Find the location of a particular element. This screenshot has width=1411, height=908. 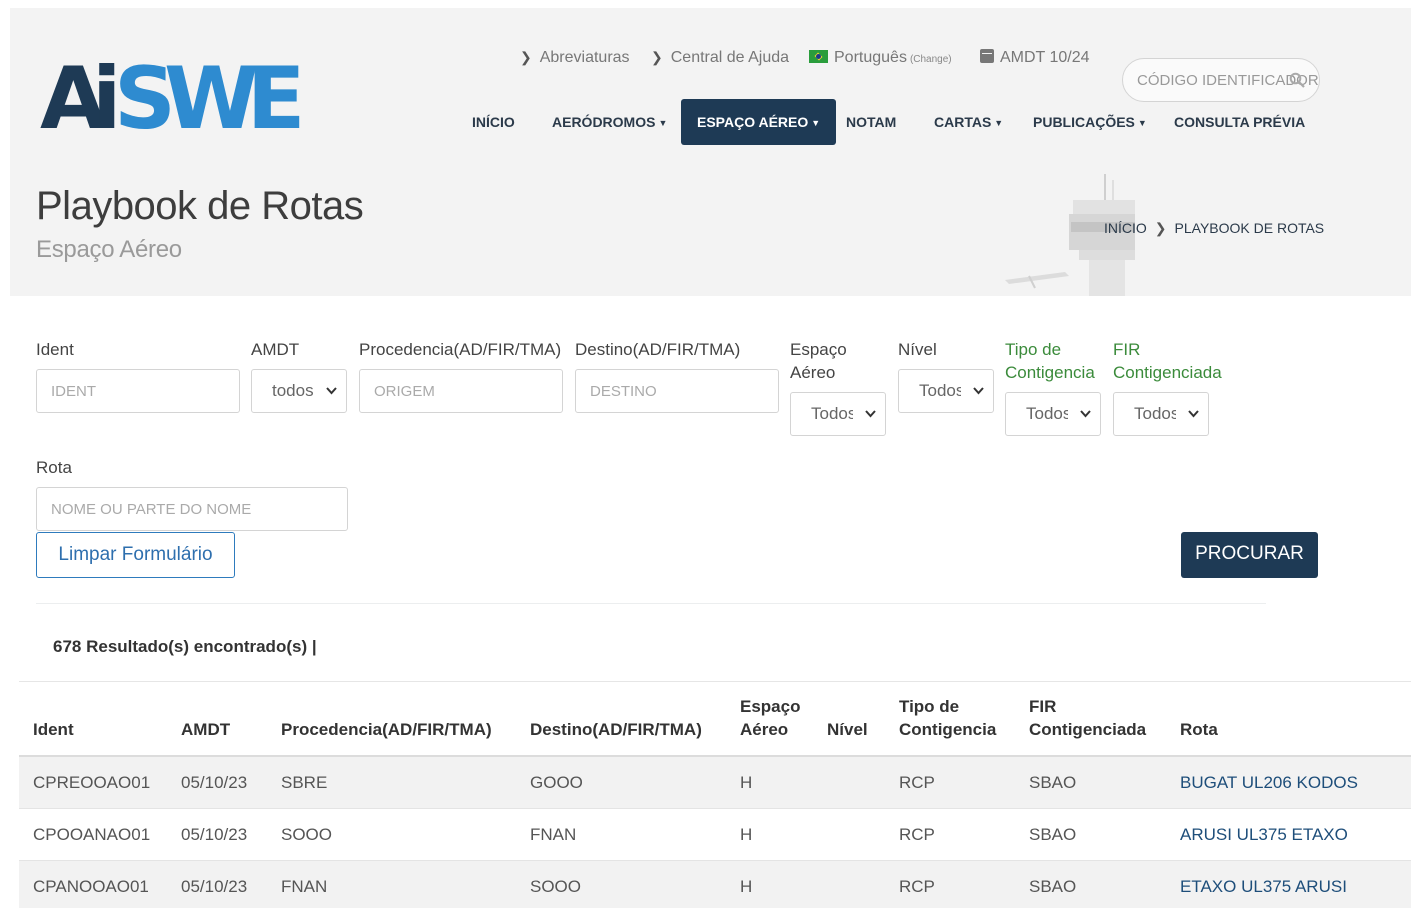

cell-ident: CPANOOAO01 is located at coordinates (91, 886).